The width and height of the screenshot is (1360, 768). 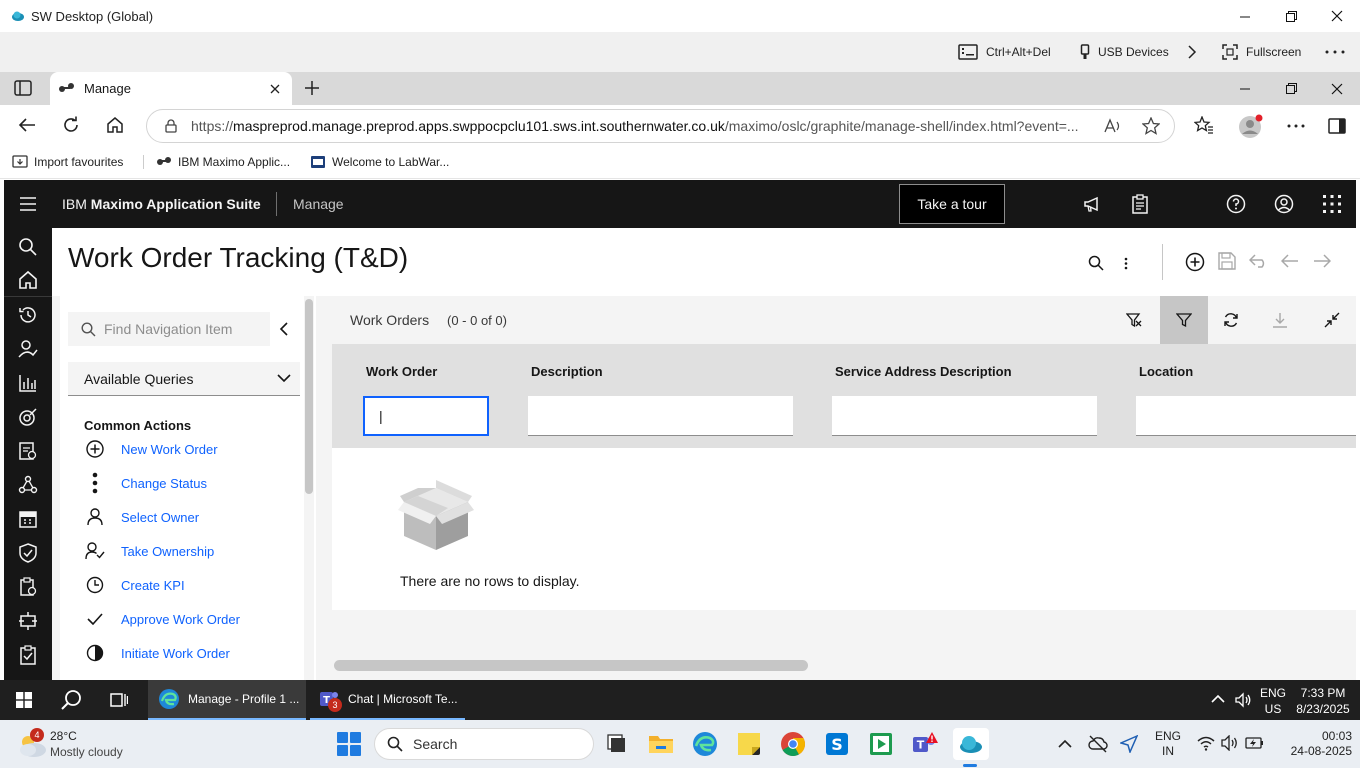 What do you see at coordinates (71, 125) in the screenshot?
I see `refresh-button` at bounding box center [71, 125].